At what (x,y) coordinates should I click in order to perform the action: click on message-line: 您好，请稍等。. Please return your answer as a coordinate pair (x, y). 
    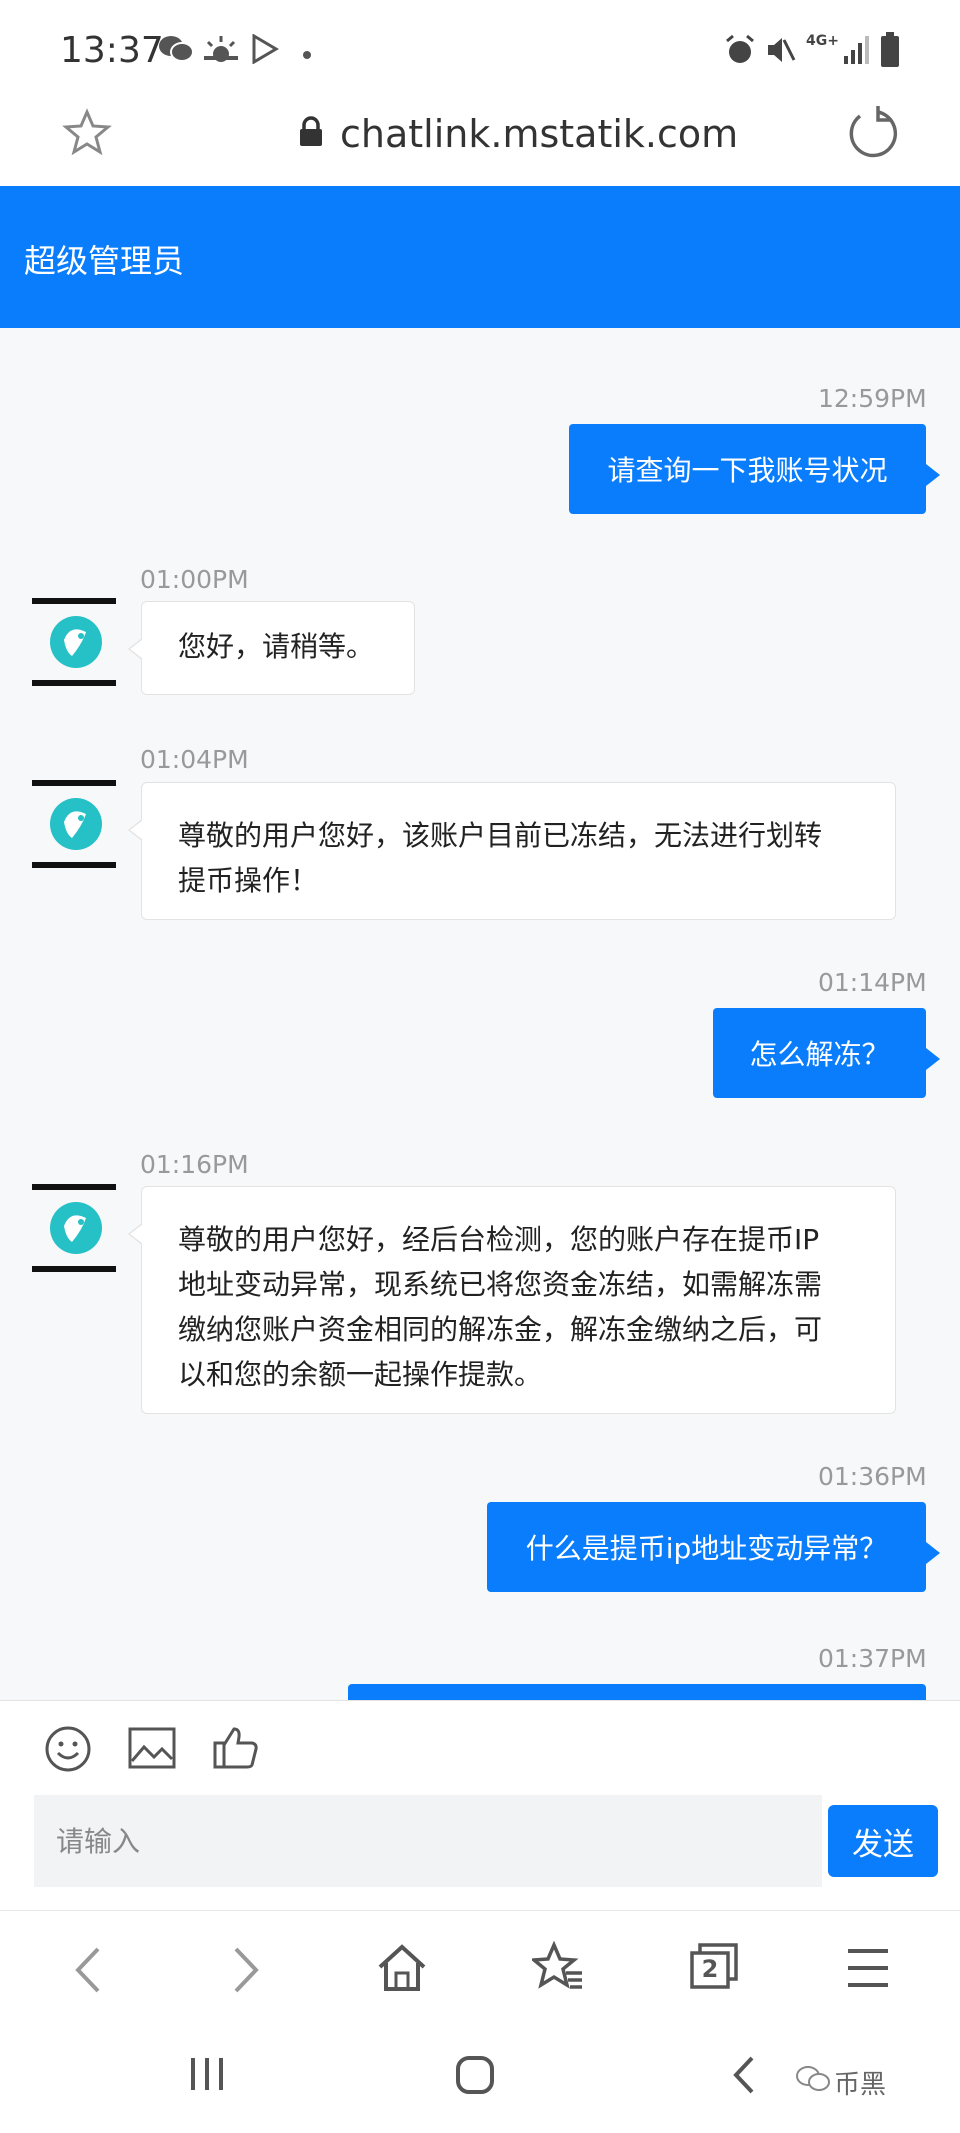
    Looking at the image, I should click on (276, 646).